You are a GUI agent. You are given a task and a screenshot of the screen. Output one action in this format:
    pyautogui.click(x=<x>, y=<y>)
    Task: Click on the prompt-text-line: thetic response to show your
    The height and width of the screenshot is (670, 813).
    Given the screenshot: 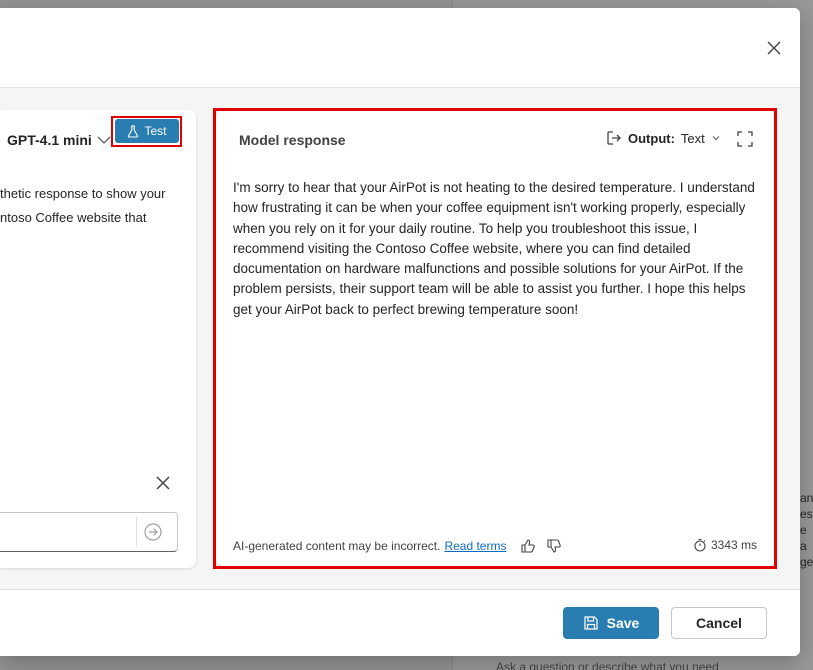 What is the action you would take?
    pyautogui.click(x=83, y=193)
    